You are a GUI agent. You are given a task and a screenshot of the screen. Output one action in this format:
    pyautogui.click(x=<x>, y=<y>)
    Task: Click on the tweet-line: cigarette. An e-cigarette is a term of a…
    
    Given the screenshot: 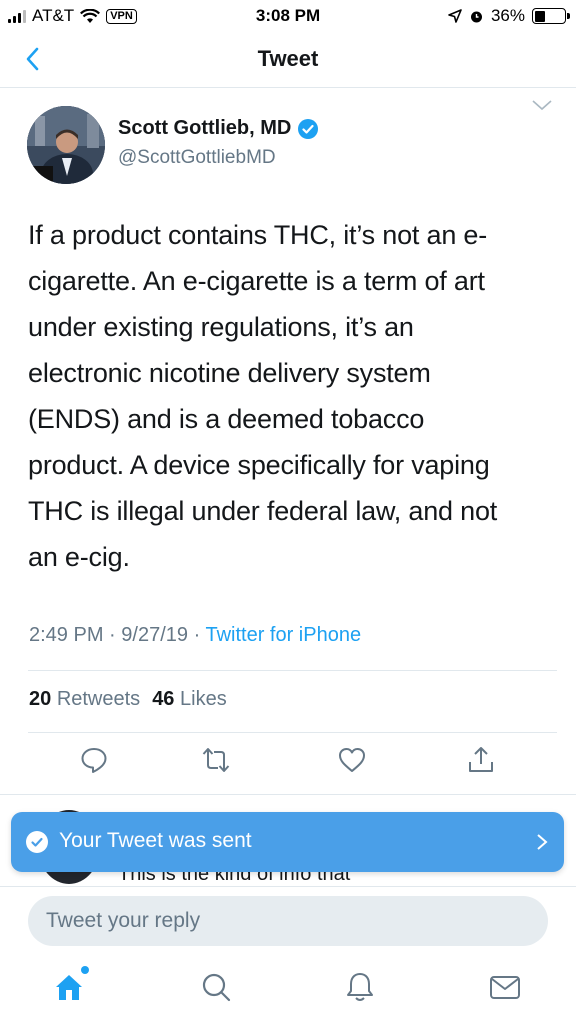 What is the action you would take?
    pyautogui.click(x=256, y=281)
    